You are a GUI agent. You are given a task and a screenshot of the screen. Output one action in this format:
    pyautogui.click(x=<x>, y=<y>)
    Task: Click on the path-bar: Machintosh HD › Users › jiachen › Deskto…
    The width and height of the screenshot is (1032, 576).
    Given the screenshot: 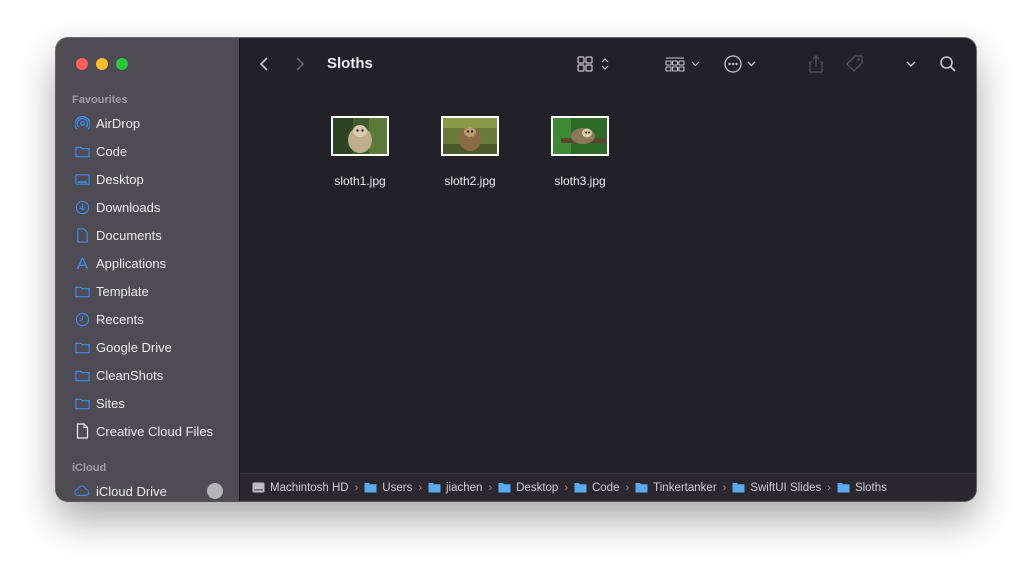 What is the action you would take?
    pyautogui.click(x=608, y=487)
    